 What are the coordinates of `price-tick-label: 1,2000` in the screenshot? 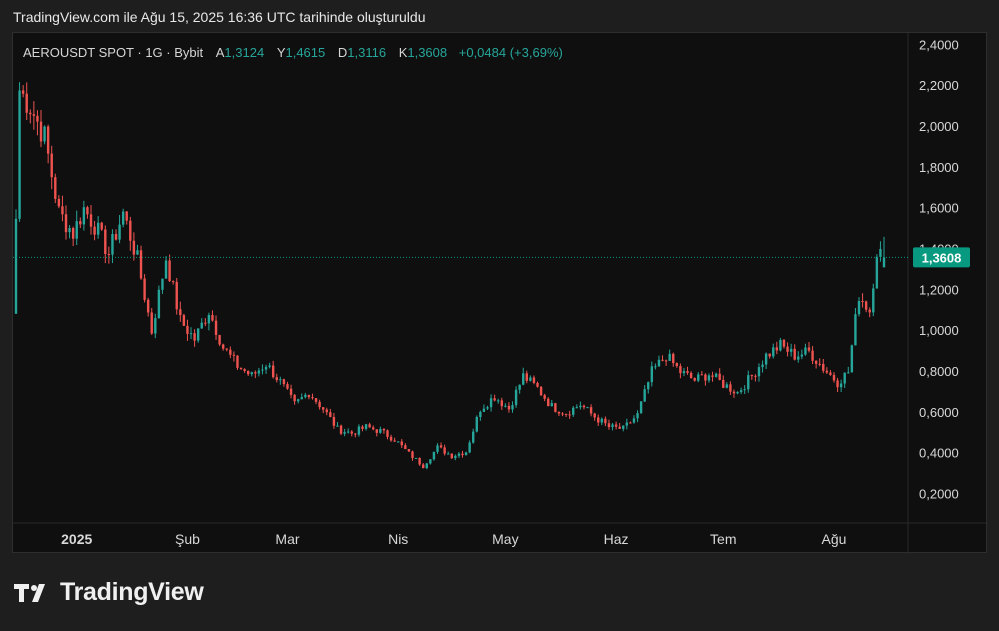 It's located at (939, 289).